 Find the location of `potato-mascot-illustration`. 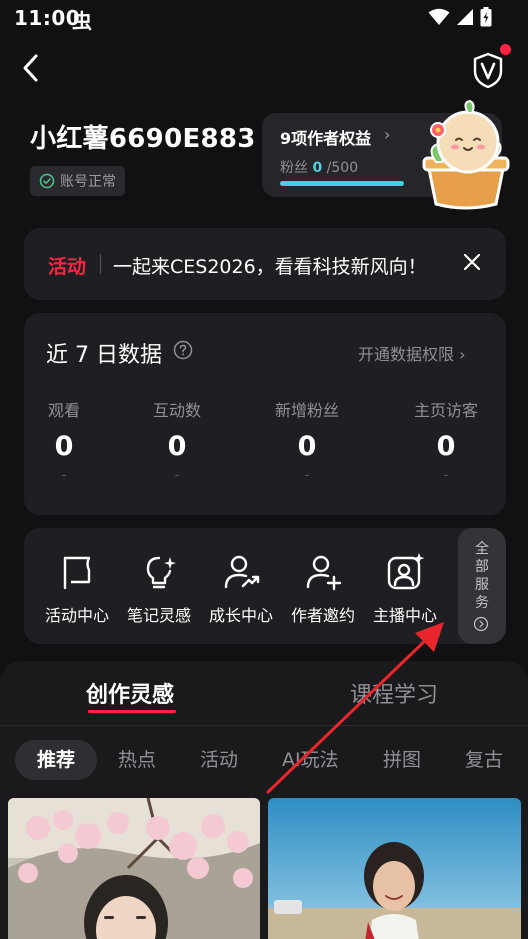

potato-mascot-illustration is located at coordinates (466, 155).